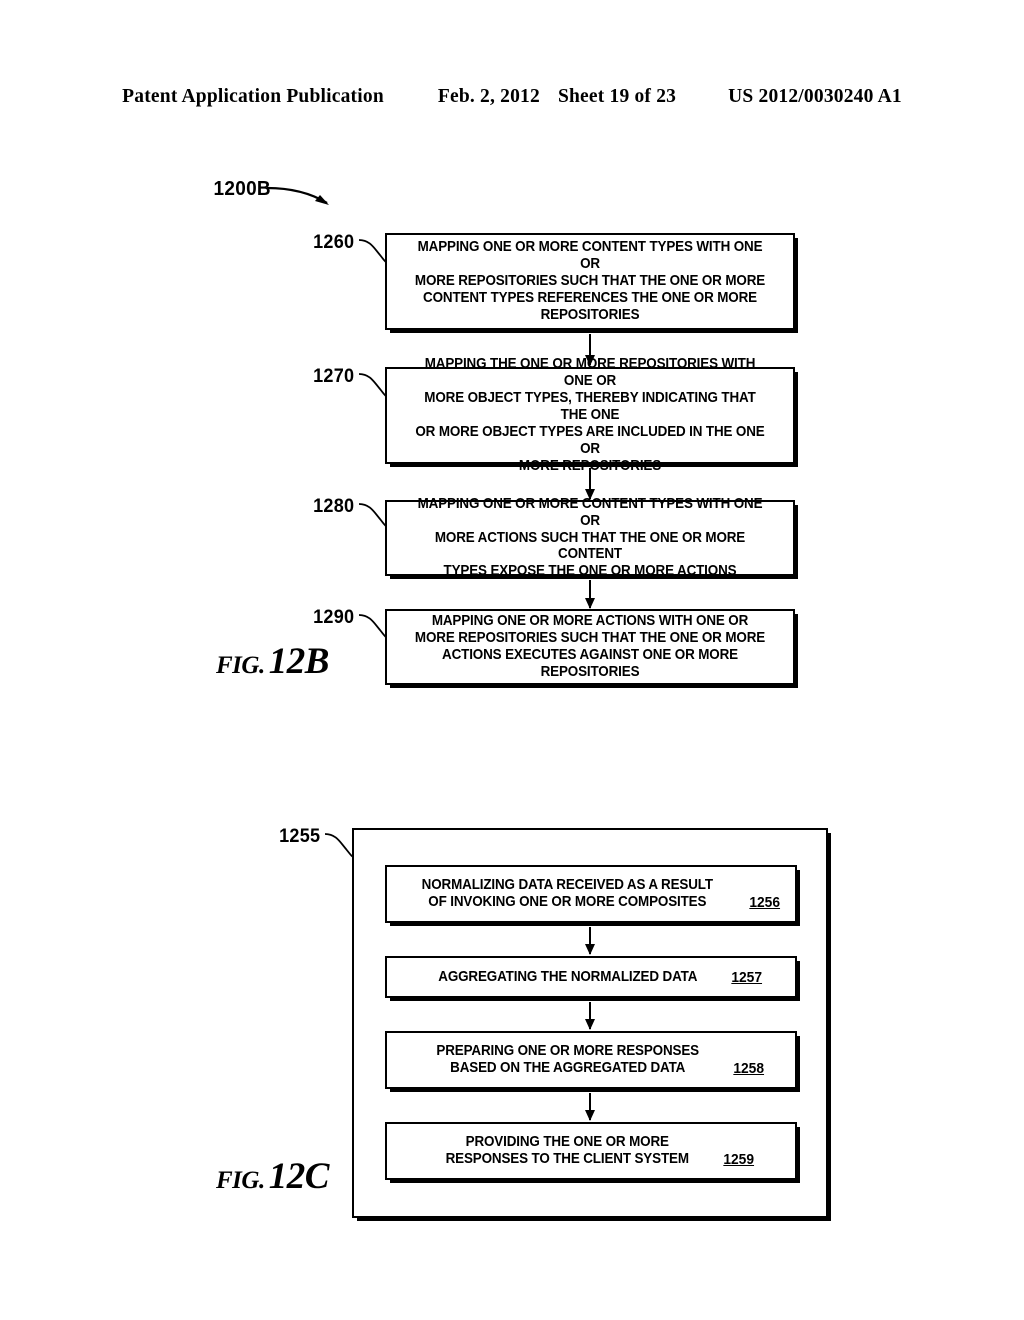 The image size is (1024, 1320). I want to click on container-ref-1255: 1255, so click(300, 836).